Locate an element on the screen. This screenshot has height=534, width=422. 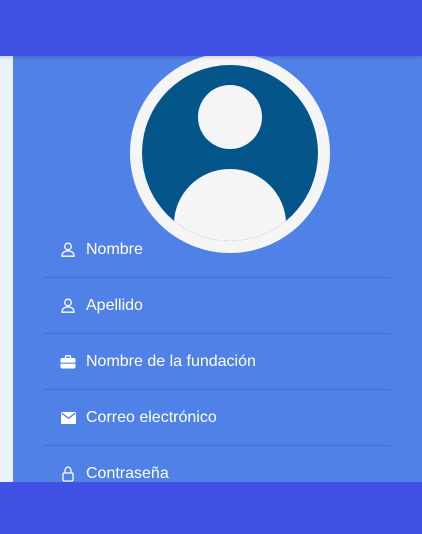
bottom-bar is located at coordinates (211, 508).